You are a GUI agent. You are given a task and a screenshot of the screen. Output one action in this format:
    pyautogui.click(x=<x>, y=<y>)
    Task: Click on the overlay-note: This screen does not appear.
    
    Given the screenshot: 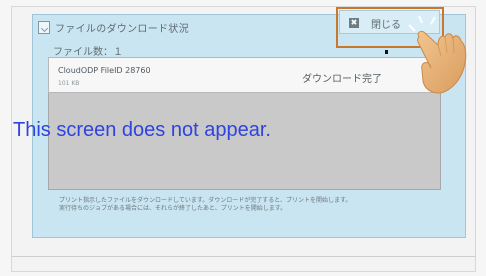 What is the action you would take?
    pyautogui.click(x=142, y=130)
    